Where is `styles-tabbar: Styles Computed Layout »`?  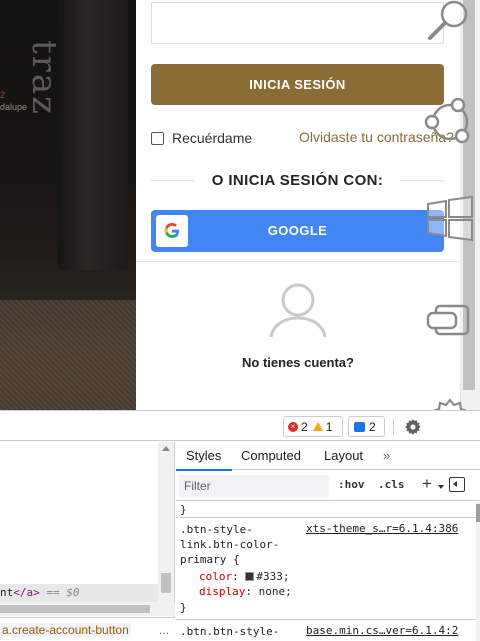
styles-tabbar: Styles Computed Layout » is located at coordinates (327, 456).